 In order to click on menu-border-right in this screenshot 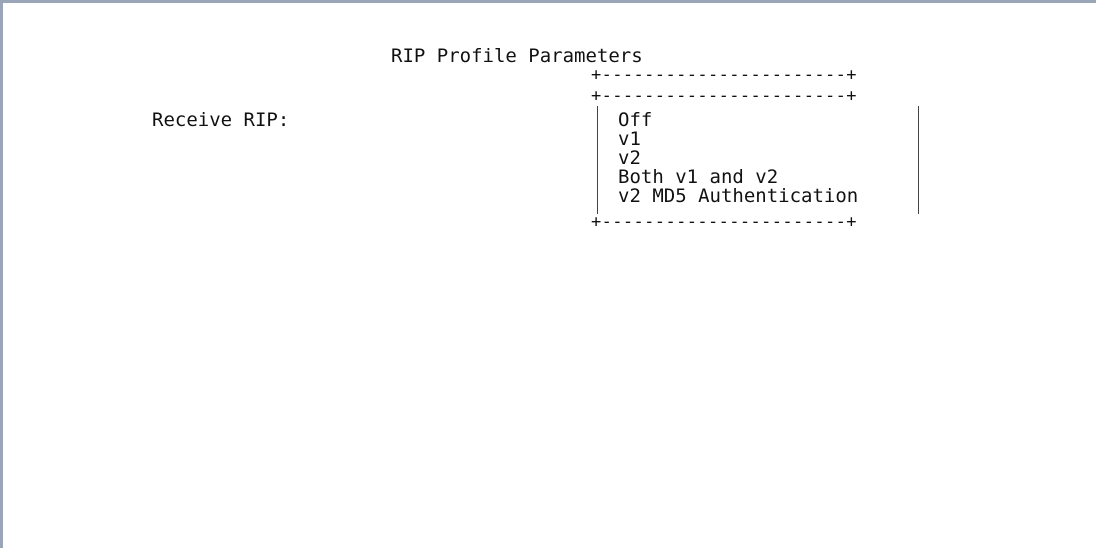, I will do `click(918, 160)`.